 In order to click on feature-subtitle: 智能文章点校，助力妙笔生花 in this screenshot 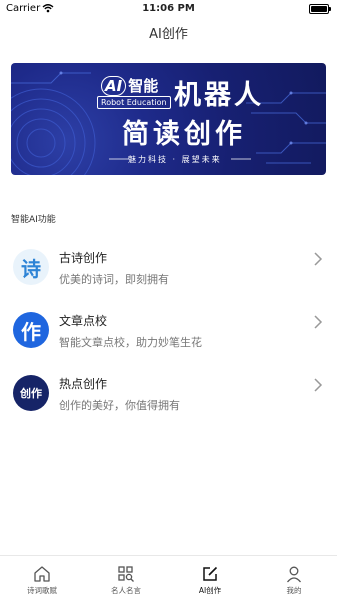, I will do `click(130, 342)`.